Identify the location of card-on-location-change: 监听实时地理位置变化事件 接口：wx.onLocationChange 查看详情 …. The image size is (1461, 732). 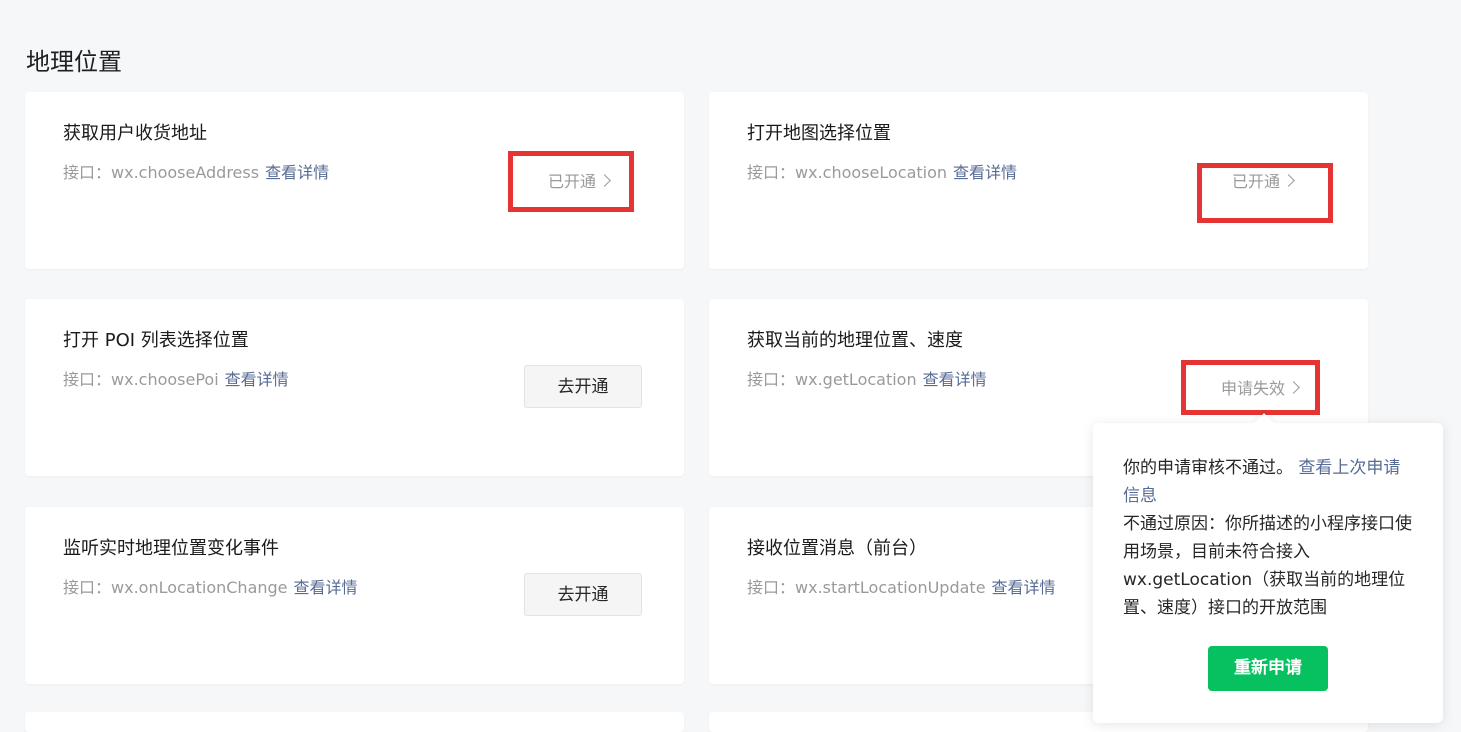
(354, 595).